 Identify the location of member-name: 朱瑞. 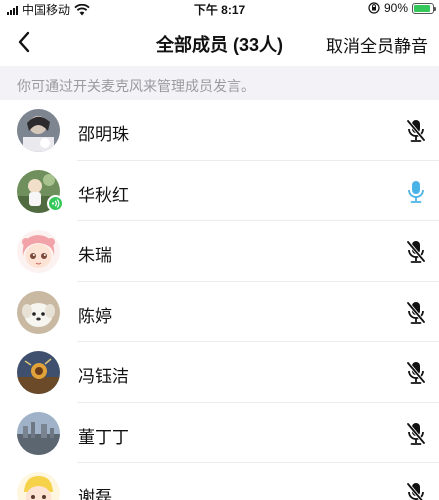
(95, 255).